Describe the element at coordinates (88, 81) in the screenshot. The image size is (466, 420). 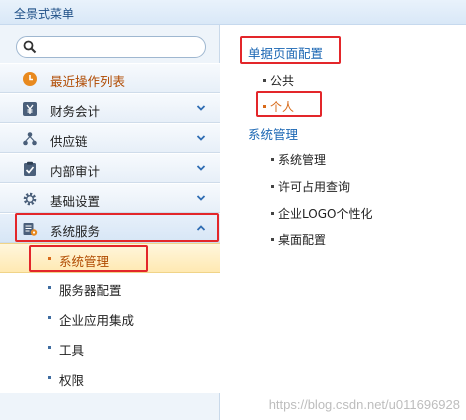
I see `menu-item-label: 最近操作列表` at that location.